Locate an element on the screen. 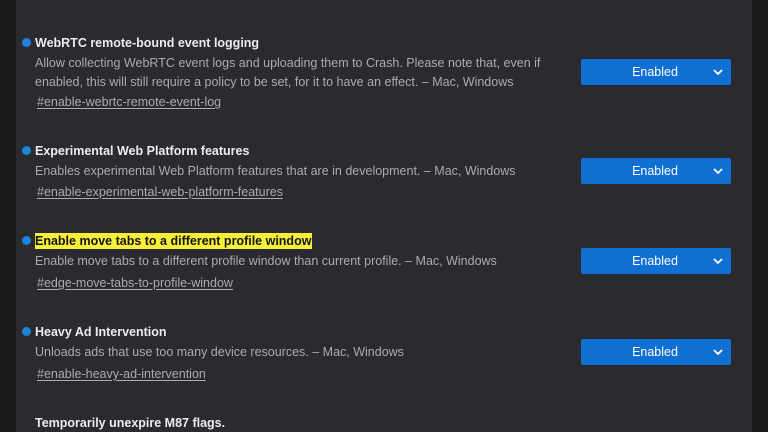 The image size is (768, 432). flag-anchor-link: #enable-heavy-ad-intervention is located at coordinates (121, 374).